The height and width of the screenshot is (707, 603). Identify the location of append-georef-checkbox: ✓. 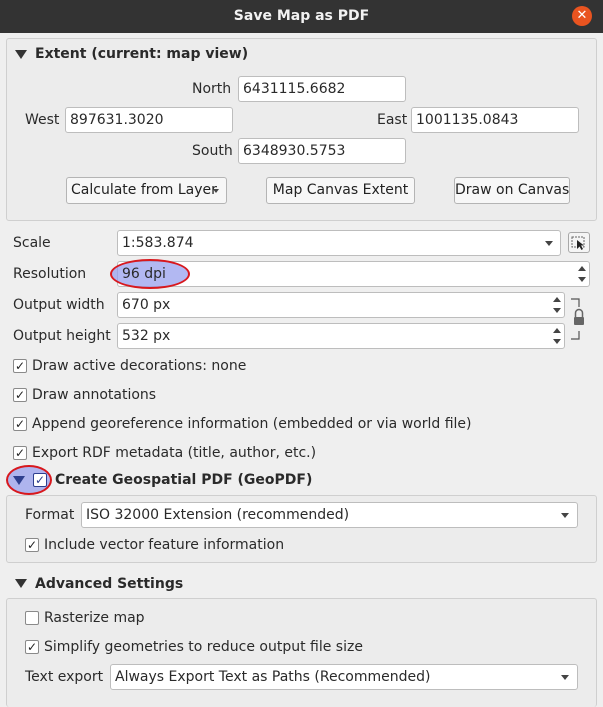
(20, 424).